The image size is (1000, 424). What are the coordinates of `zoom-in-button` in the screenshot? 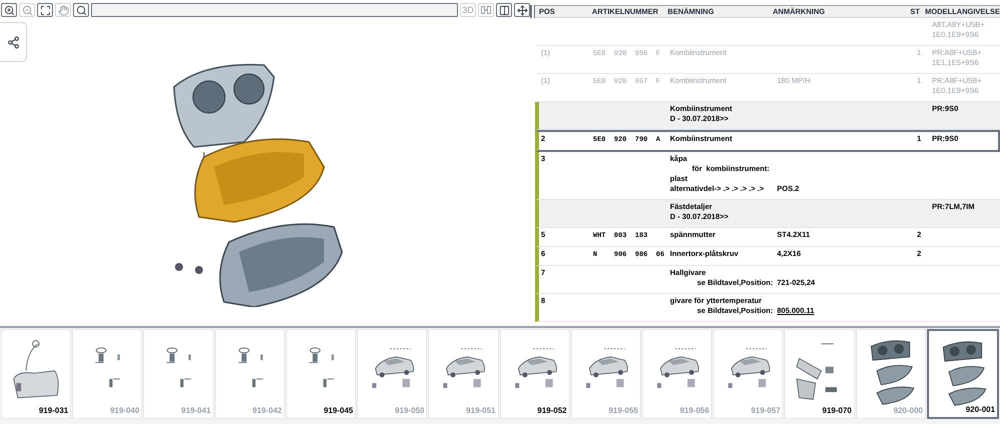 It's located at (9, 10).